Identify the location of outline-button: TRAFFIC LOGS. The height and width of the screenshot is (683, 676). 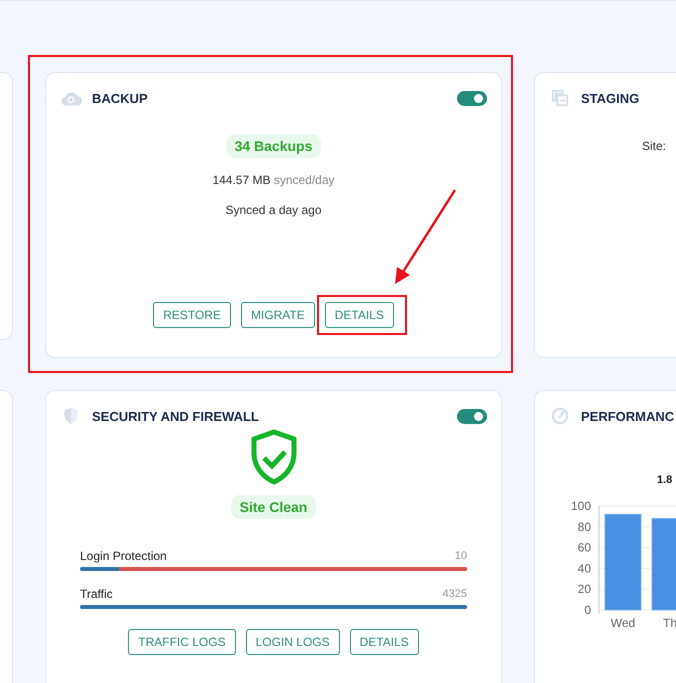
(182, 642).